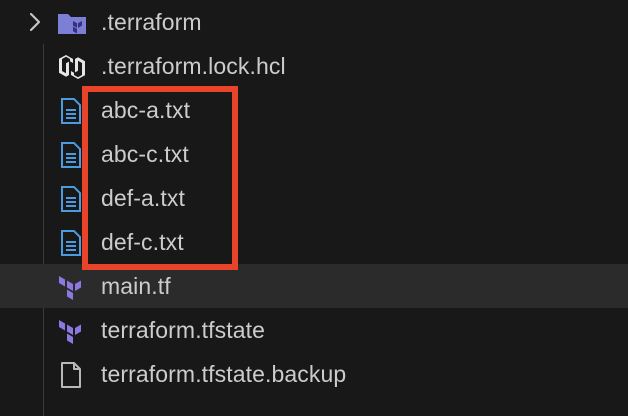 The width and height of the screenshot is (628, 416). Describe the element at coordinates (314, 330) in the screenshot. I see `tree-item-tfstate: terraform.tfstate` at that location.